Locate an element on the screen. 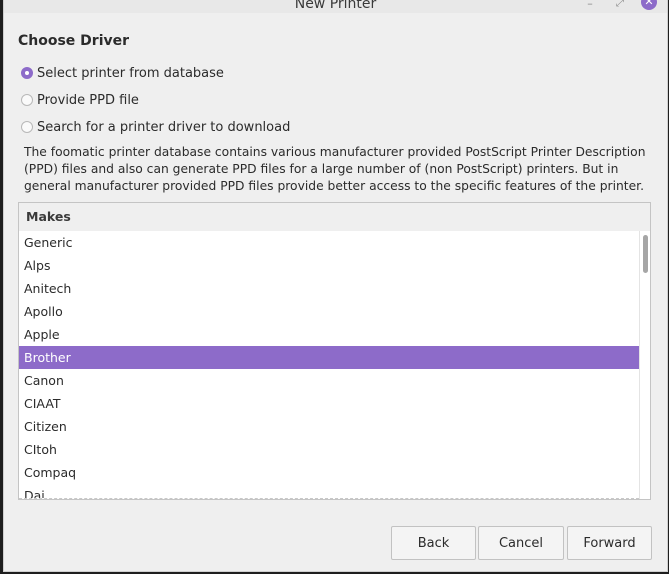 The image size is (669, 574). forward-button: Forward is located at coordinates (609, 543).